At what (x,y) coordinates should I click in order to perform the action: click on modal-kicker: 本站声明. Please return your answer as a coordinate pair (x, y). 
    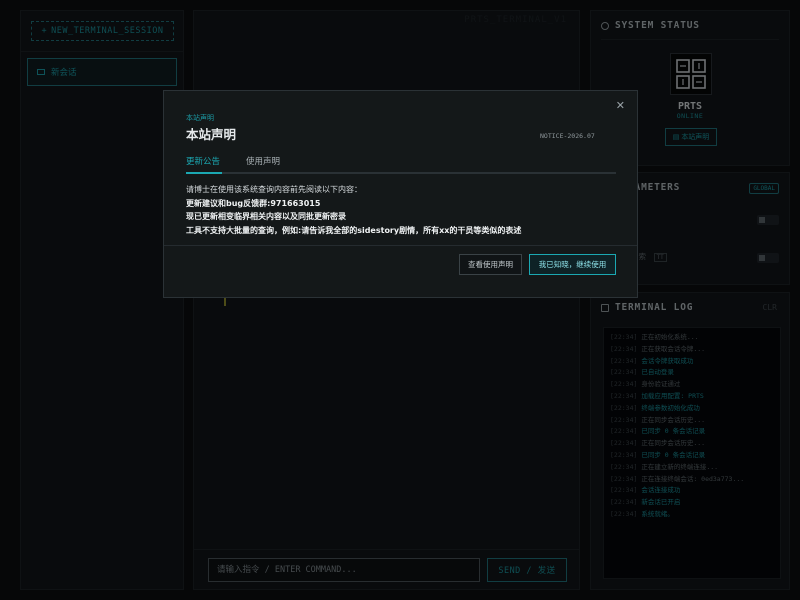
    Looking at the image, I should click on (200, 118).